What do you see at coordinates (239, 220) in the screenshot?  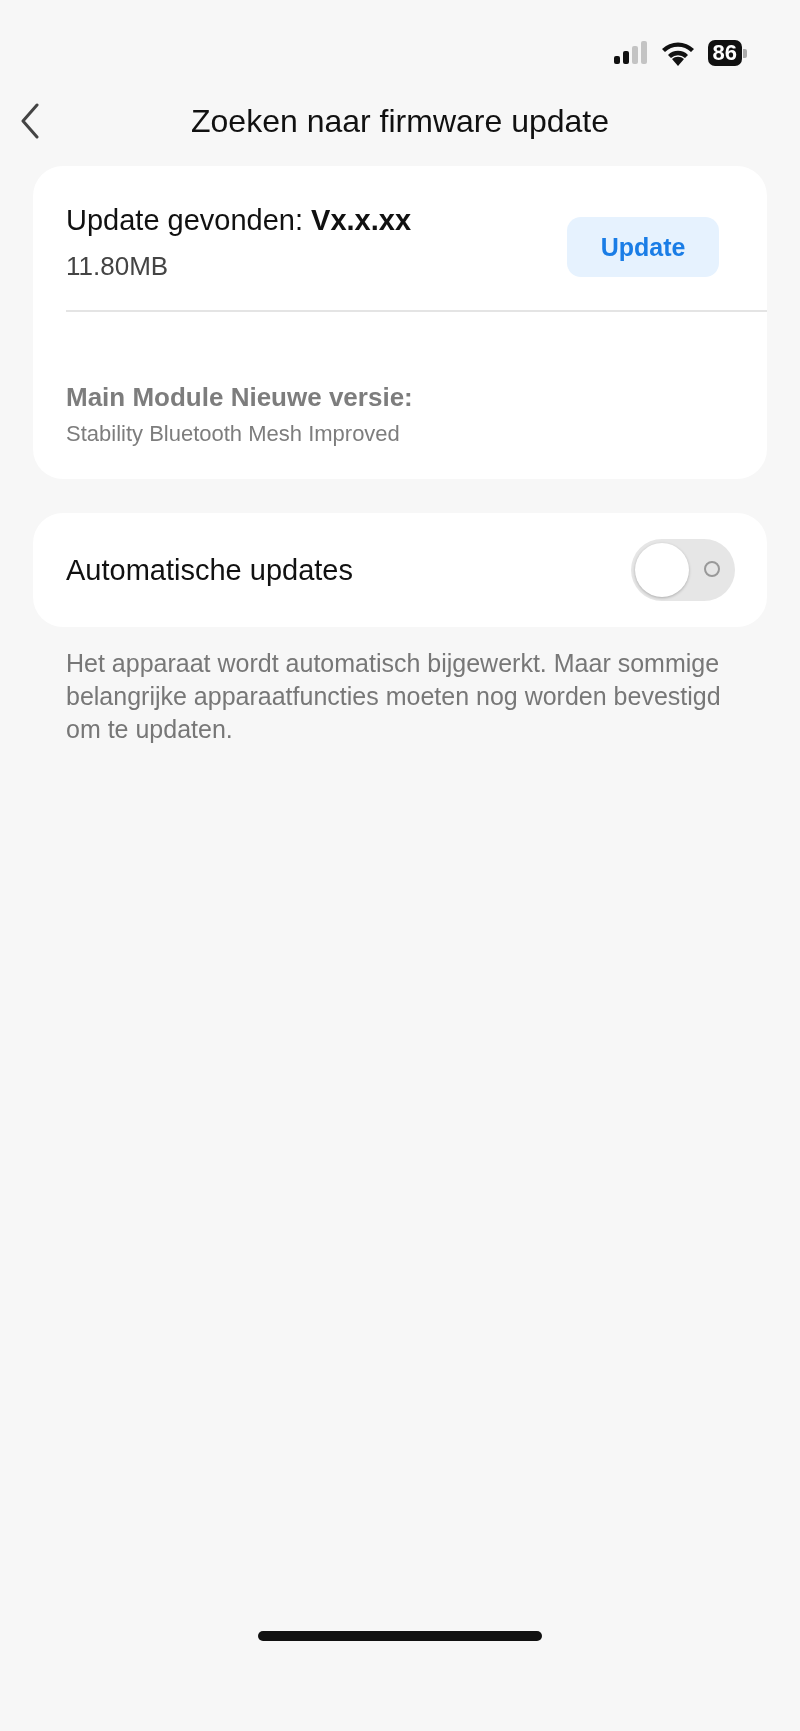 I see `update-heading: Update gevonden: Vx.x.xx` at bounding box center [239, 220].